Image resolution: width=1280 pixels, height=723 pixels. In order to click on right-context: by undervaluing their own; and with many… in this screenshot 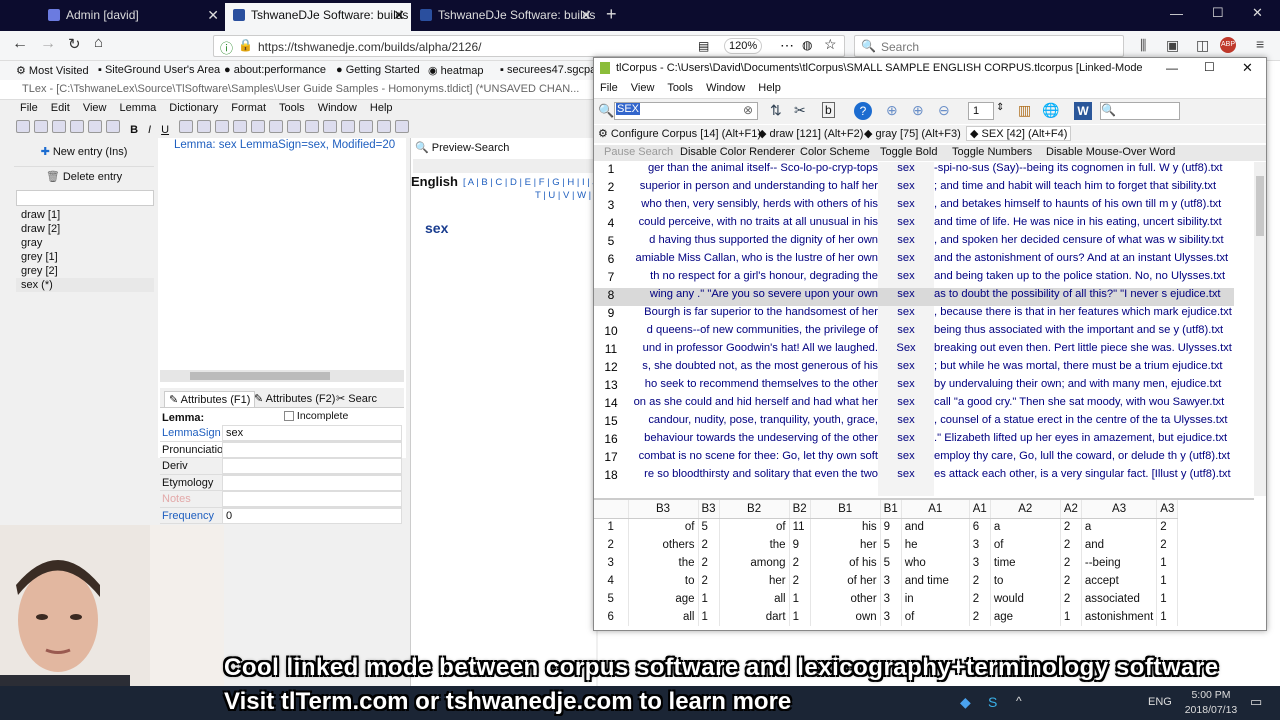, I will do `click(1084, 384)`.